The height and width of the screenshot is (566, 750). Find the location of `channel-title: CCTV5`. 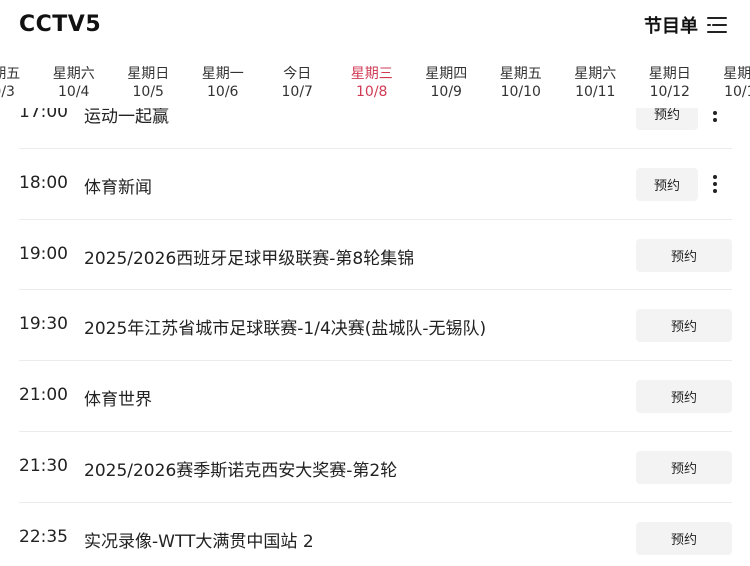

channel-title: CCTV5 is located at coordinates (60, 24).